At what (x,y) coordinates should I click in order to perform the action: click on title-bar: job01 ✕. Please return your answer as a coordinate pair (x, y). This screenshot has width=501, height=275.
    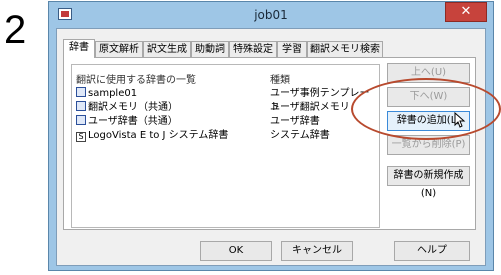
    Looking at the image, I should click on (271, 15).